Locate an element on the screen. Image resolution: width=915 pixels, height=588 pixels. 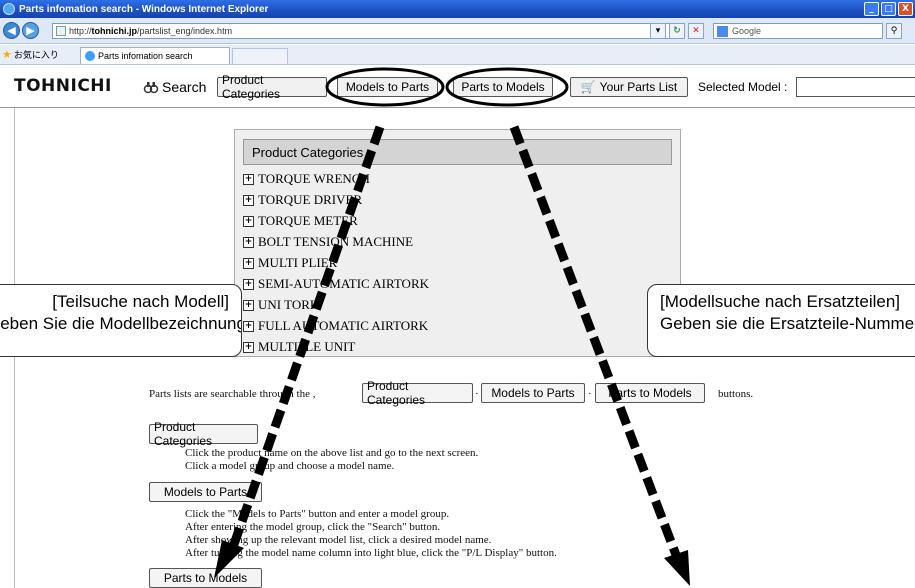
category-label: FULL AUTOMATIC AIRTORK is located at coordinates (343, 325).